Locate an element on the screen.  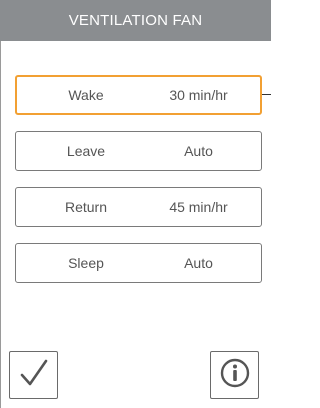
checkmark-icon is located at coordinates (34, 375).